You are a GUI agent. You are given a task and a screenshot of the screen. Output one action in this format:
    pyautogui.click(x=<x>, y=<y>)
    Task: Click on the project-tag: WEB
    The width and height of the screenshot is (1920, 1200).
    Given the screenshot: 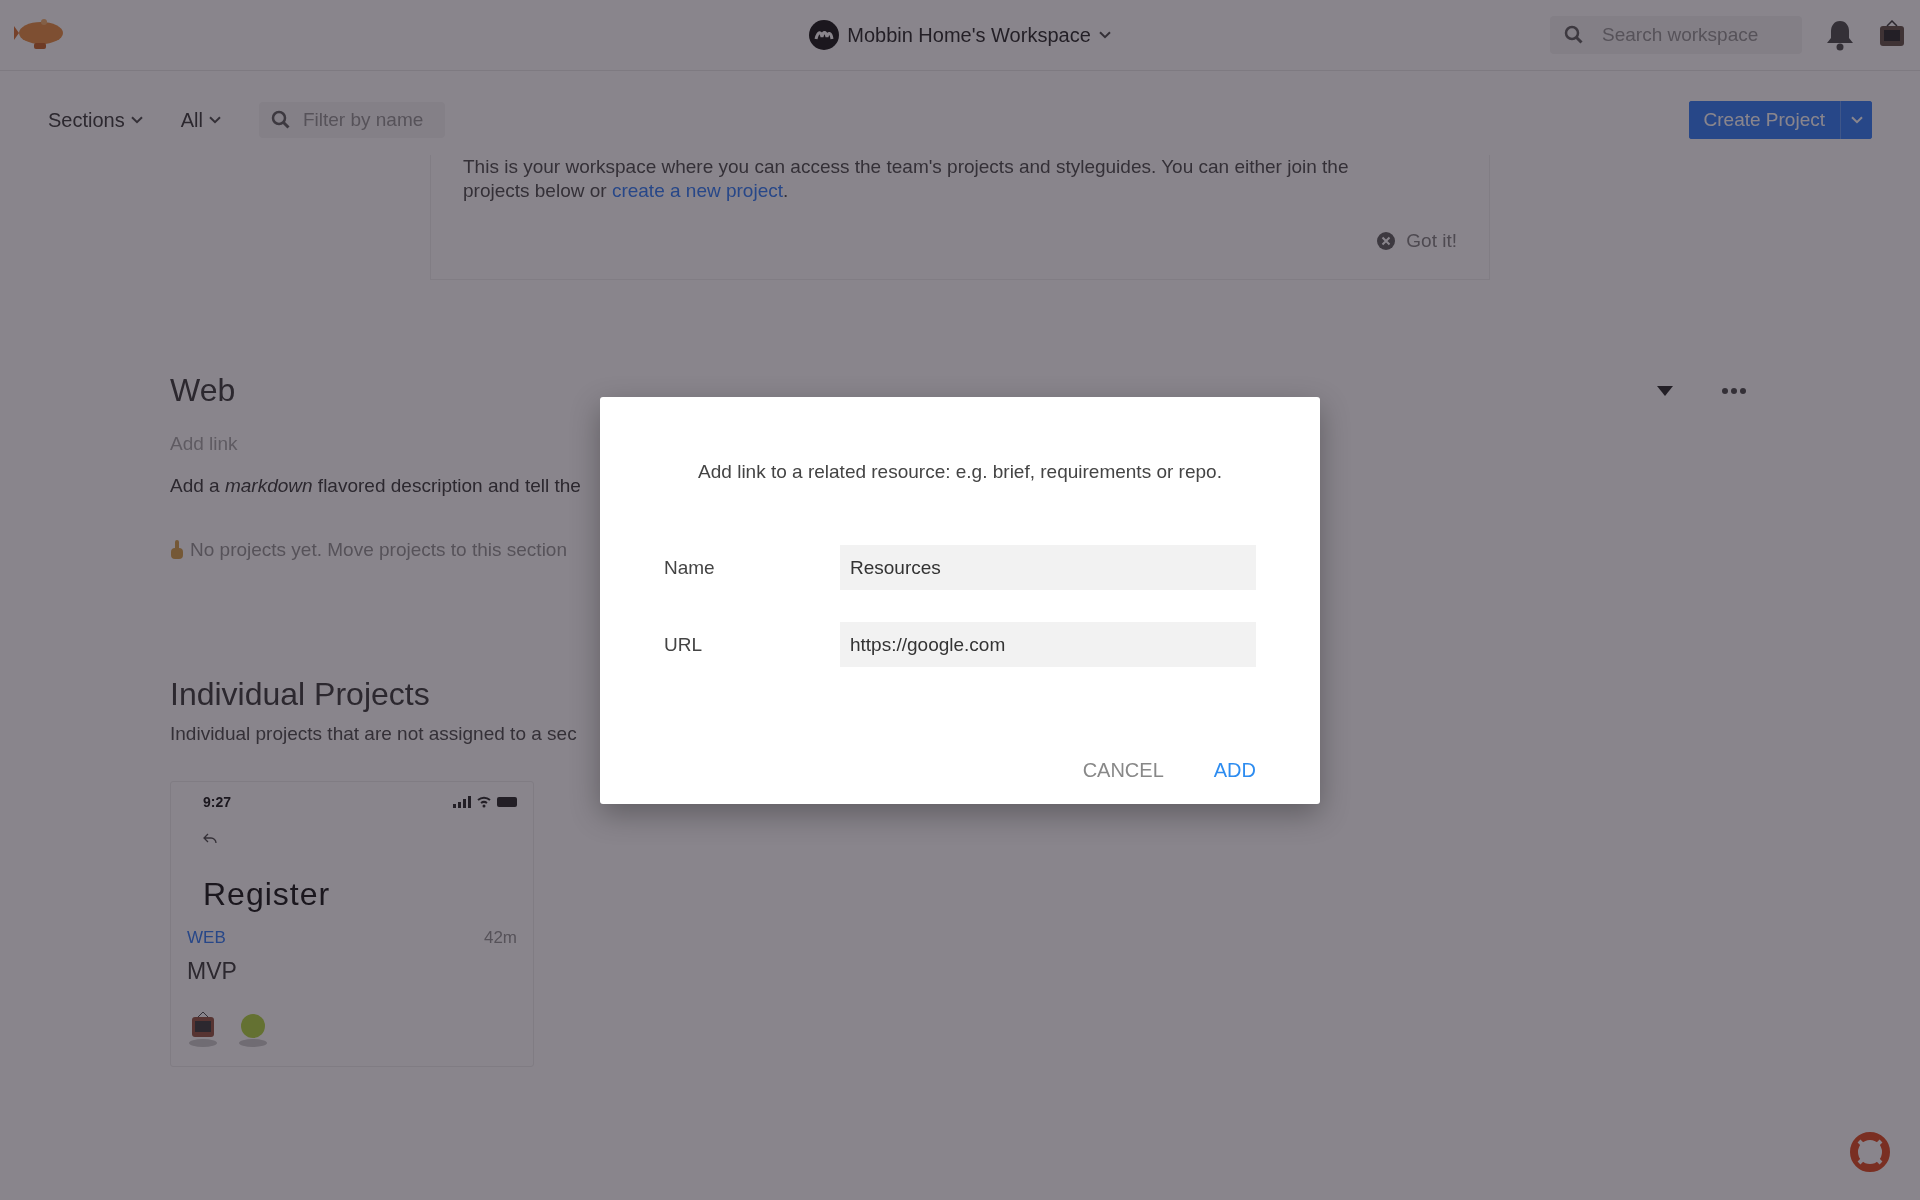 What is the action you would take?
    pyautogui.click(x=206, y=938)
    